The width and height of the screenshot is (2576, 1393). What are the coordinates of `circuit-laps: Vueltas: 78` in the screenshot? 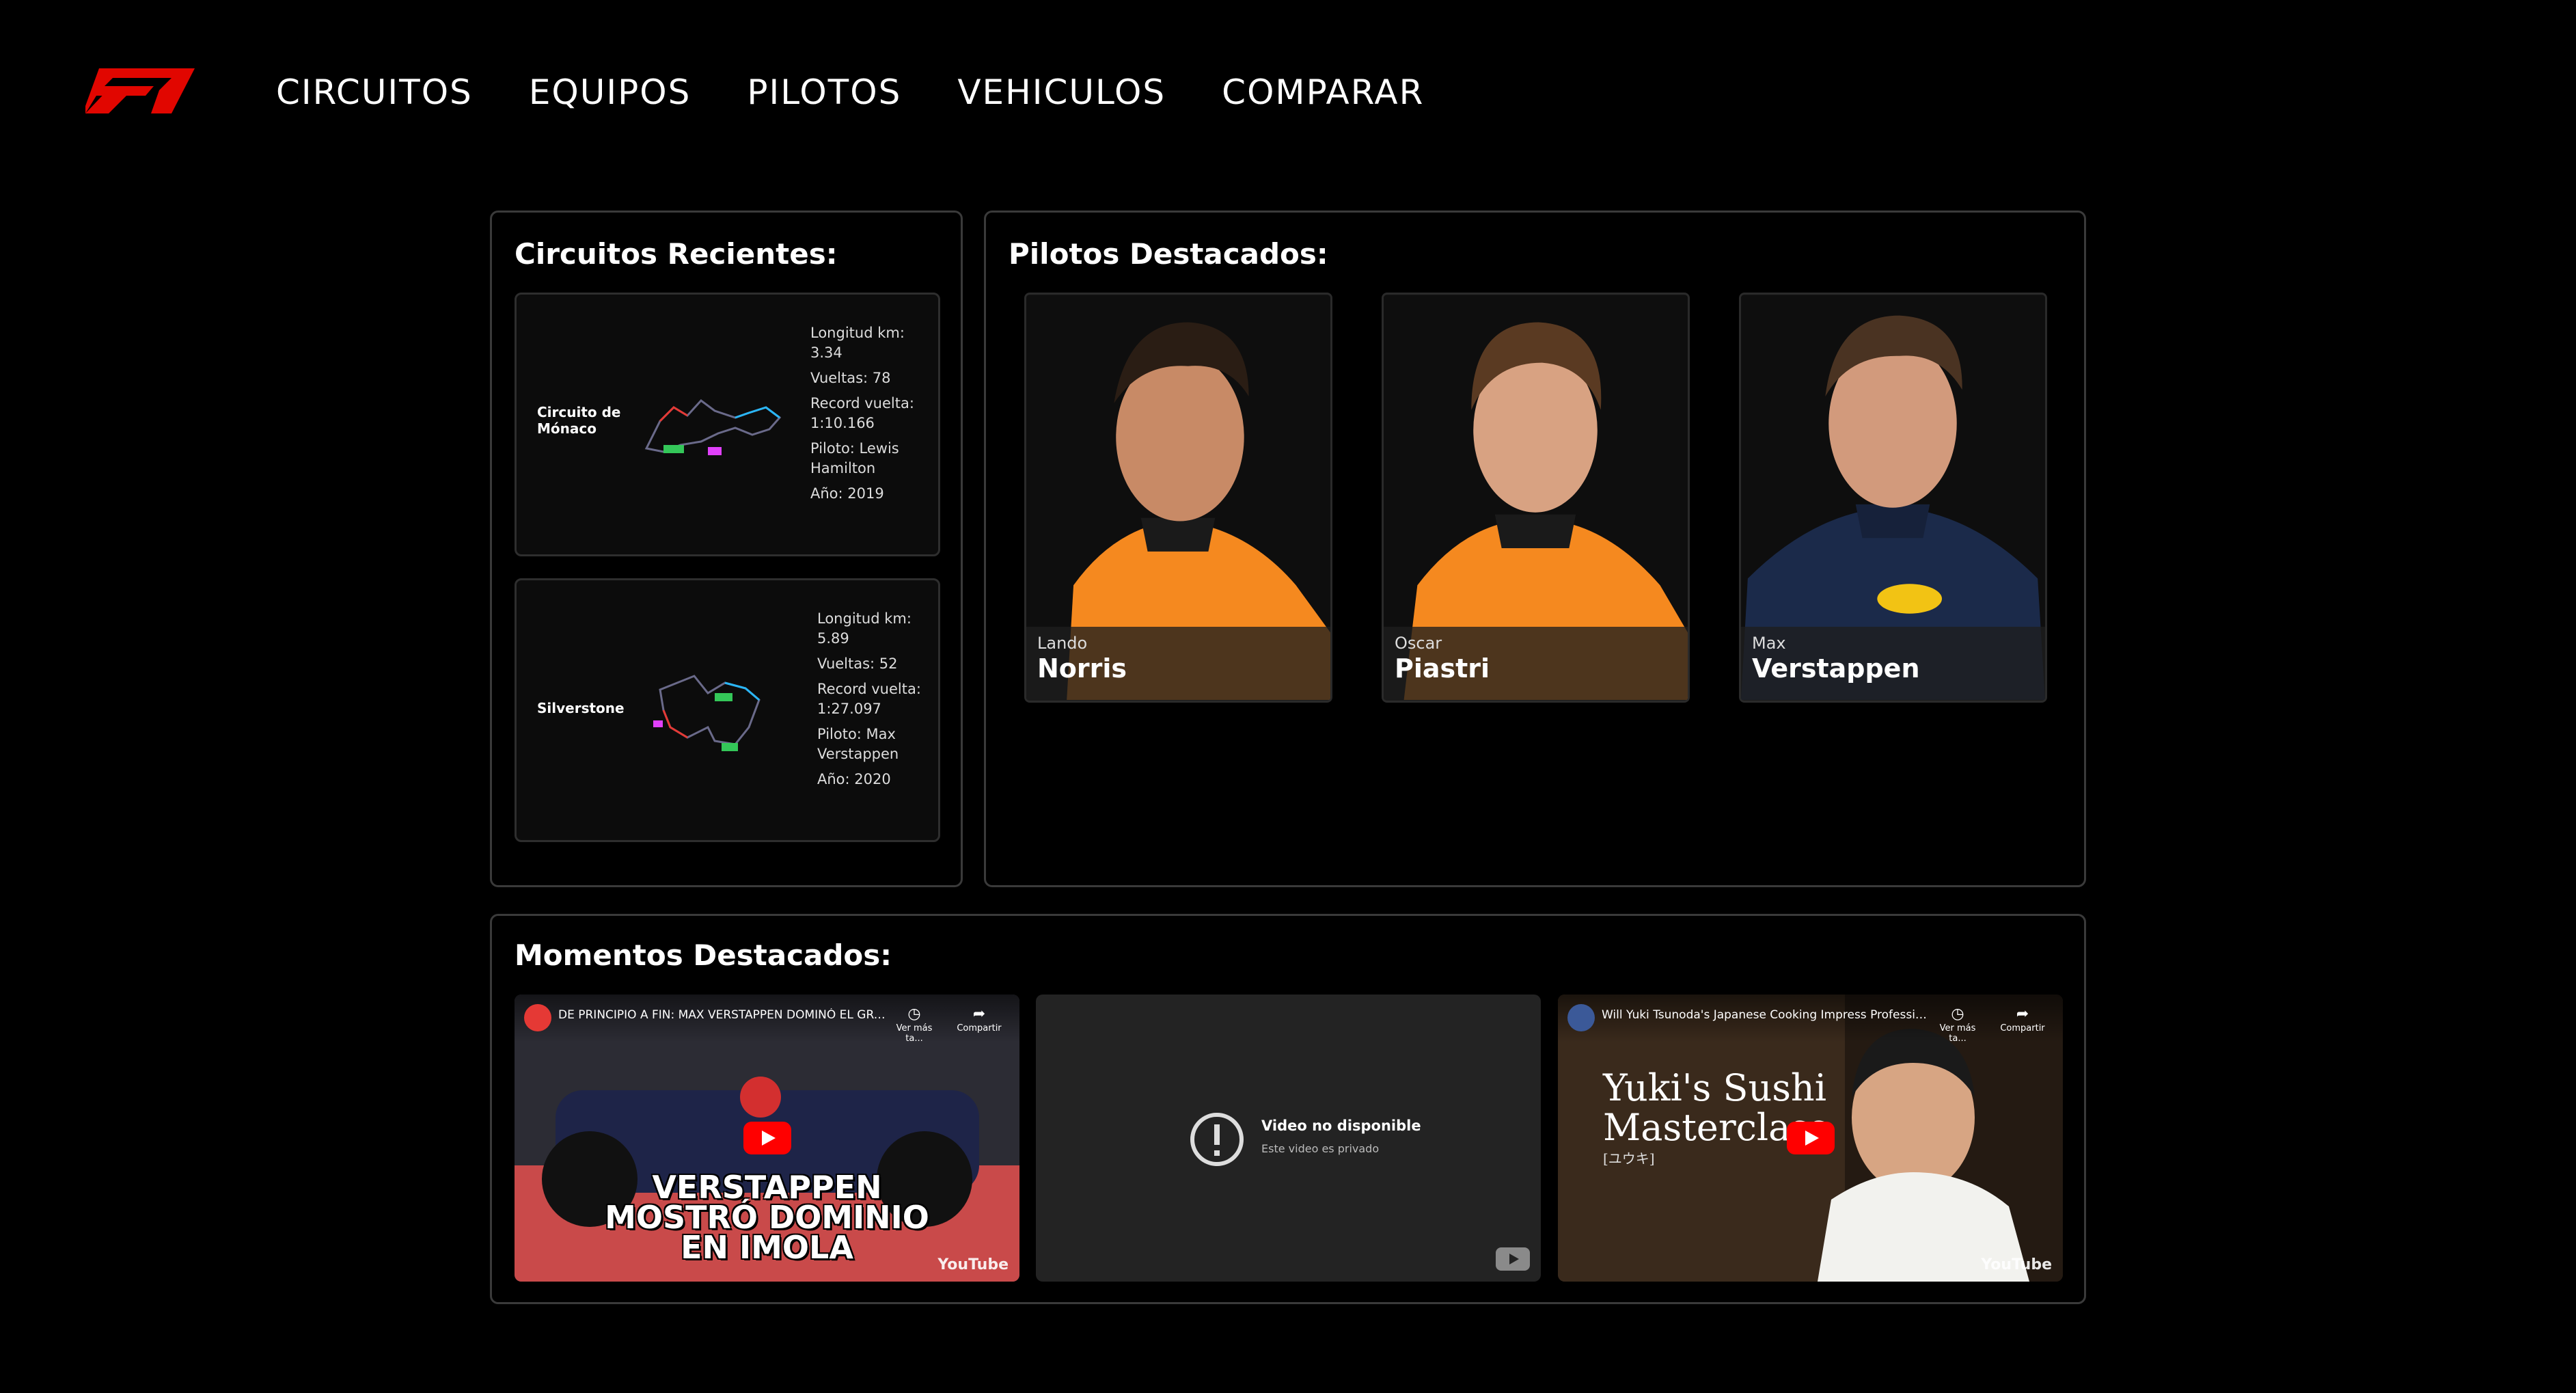 It's located at (851, 378).